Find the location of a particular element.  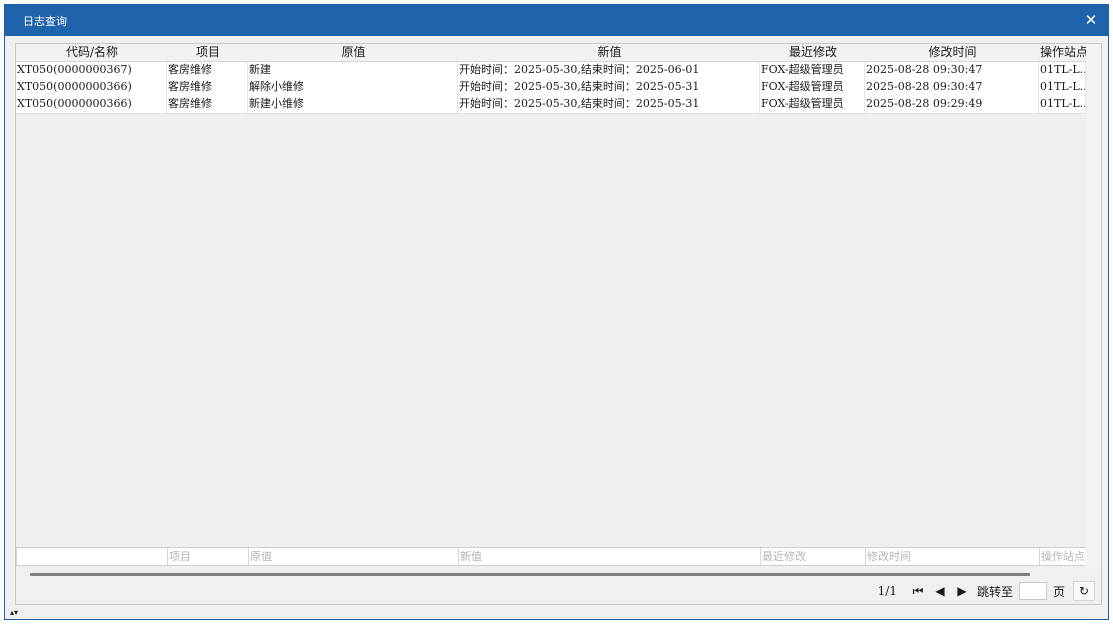

cell-old-value: 新建 is located at coordinates (353, 70).